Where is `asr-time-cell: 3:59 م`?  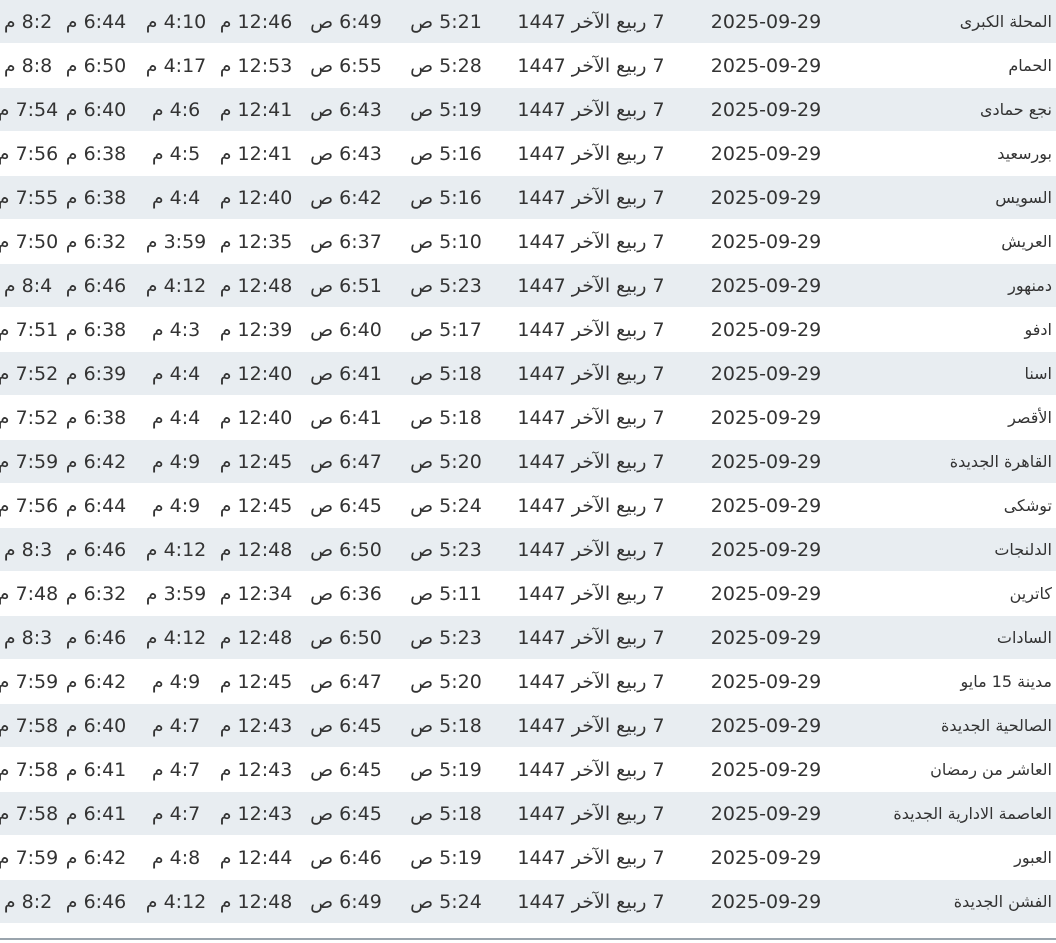 asr-time-cell: 3:59 م is located at coordinates (176, 241).